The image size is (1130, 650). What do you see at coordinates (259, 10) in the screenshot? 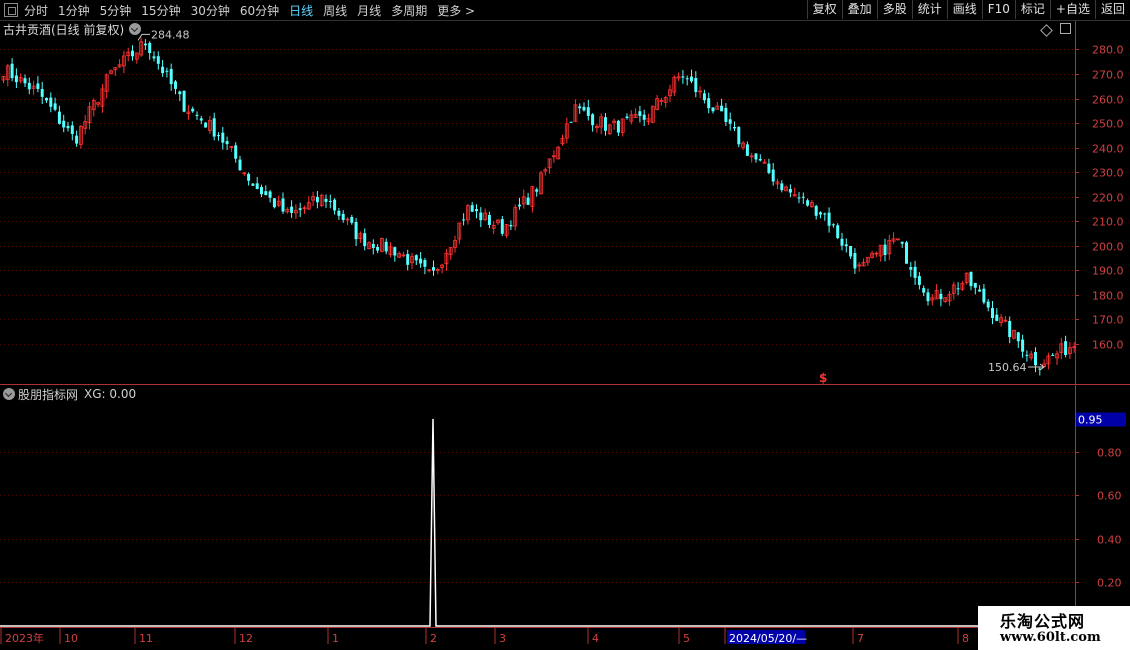
I see `period-60min: 60分钟` at bounding box center [259, 10].